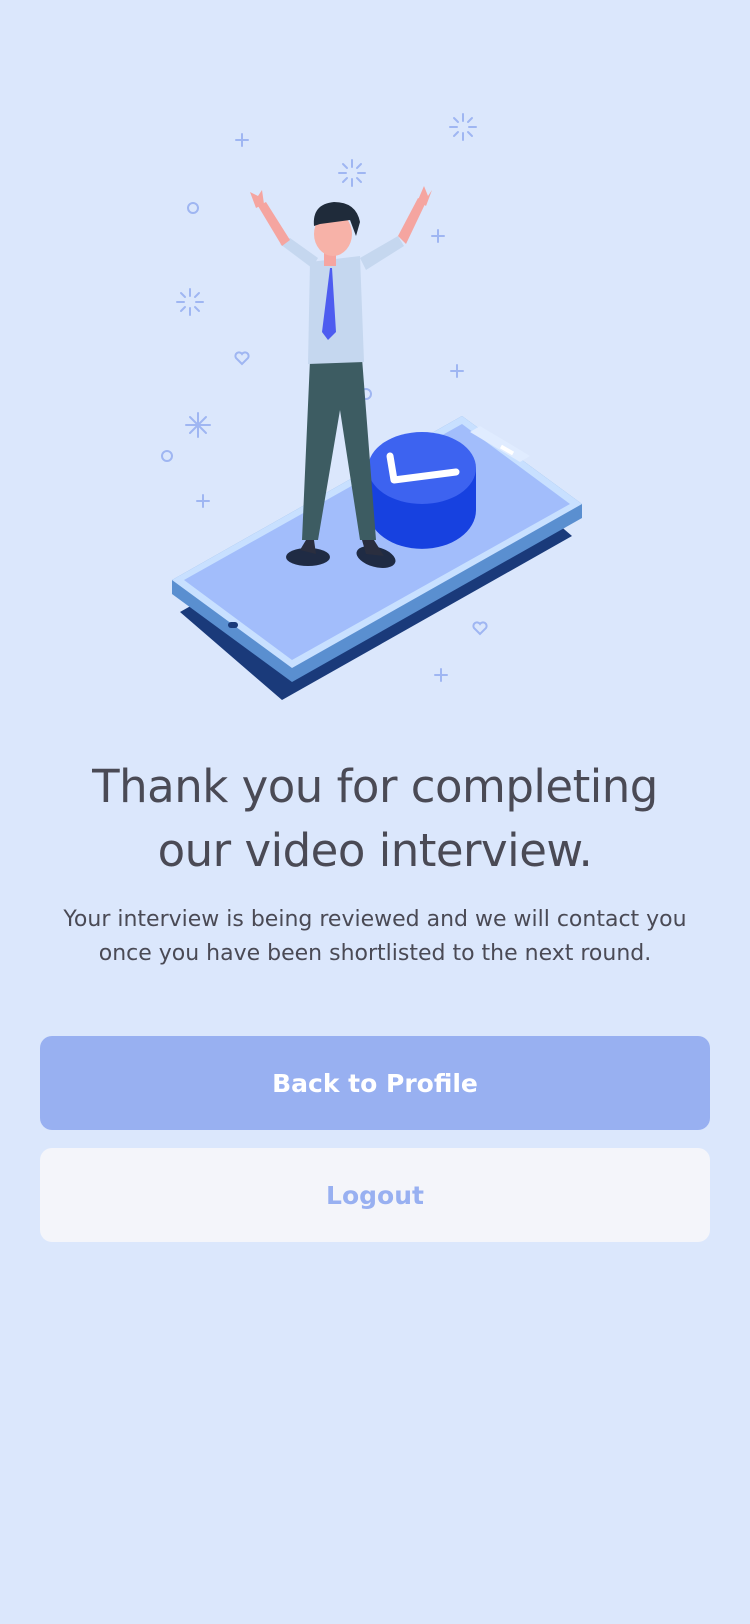  I want to click on checkmark-badge-icon, so click(422, 490).